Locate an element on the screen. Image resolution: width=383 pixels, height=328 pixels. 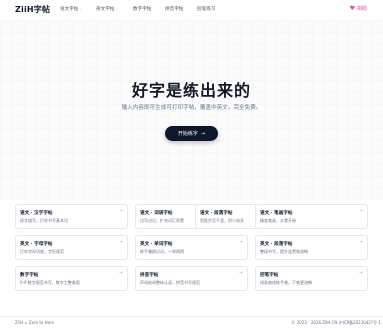
nav-item-chinese: 语文字帖⌄ is located at coordinates (71, 9).